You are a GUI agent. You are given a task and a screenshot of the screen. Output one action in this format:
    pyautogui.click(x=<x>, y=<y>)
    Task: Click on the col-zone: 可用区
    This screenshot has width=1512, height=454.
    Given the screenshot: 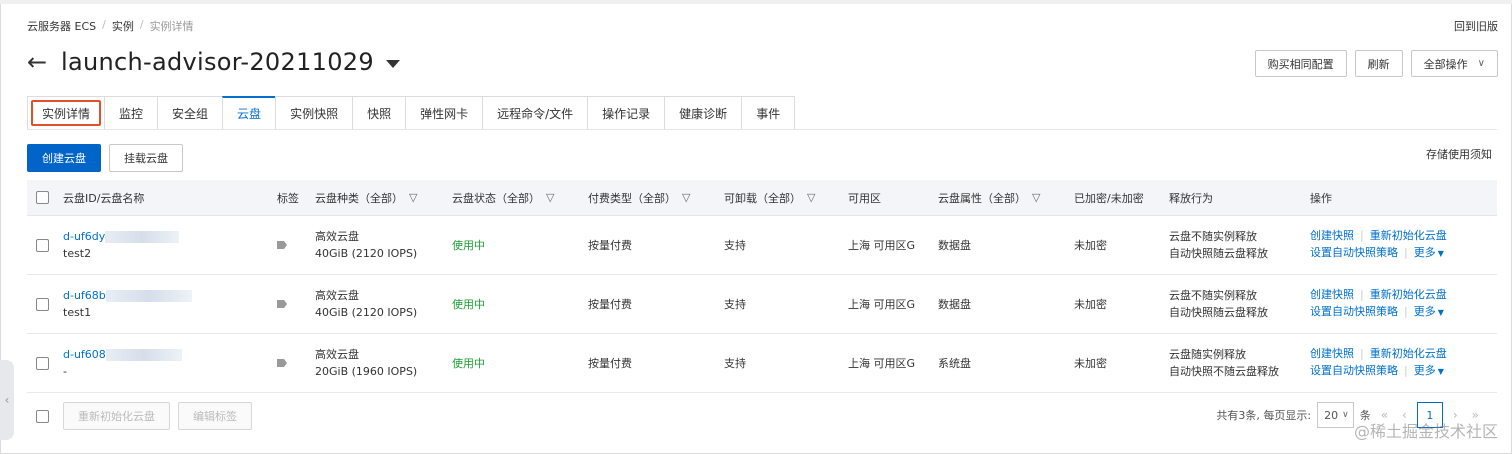 What is the action you would take?
    pyautogui.click(x=864, y=198)
    